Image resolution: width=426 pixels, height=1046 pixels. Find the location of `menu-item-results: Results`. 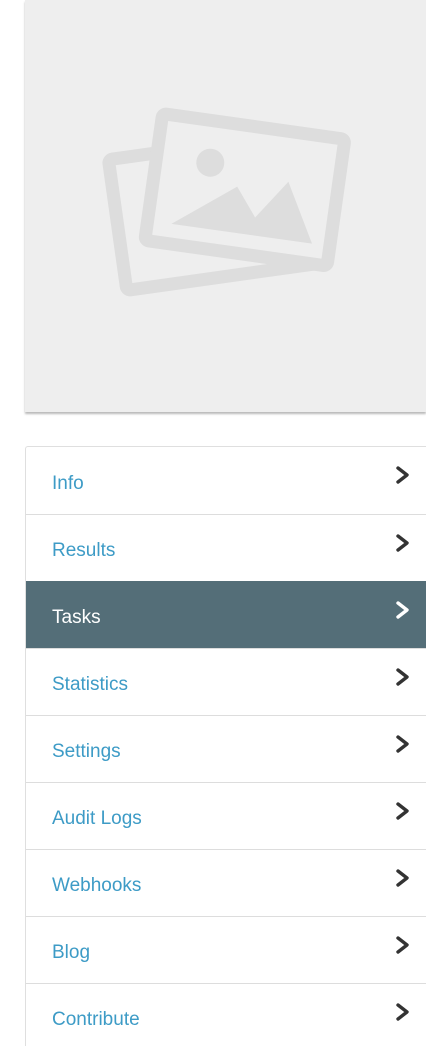

menu-item-results: Results is located at coordinates (226, 547).